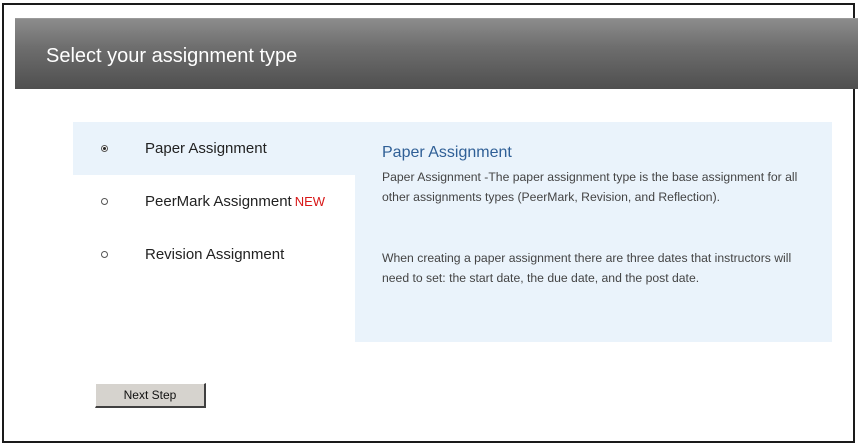 The width and height of the screenshot is (861, 443). What do you see at coordinates (218, 201) in the screenshot?
I see `option-label-text: PeerMark Assignment` at bounding box center [218, 201].